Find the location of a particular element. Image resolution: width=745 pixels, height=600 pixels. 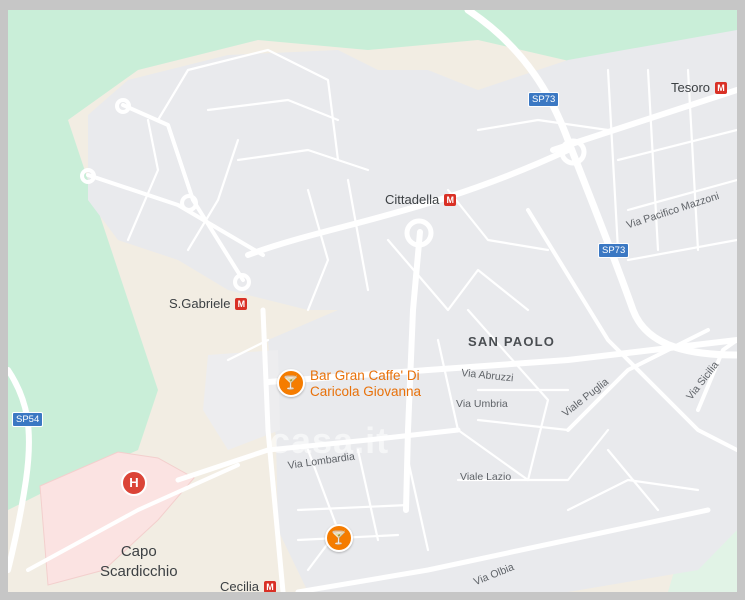

city-label-capo-scardicchio: Capo Scardicchio is located at coordinates (139, 562).